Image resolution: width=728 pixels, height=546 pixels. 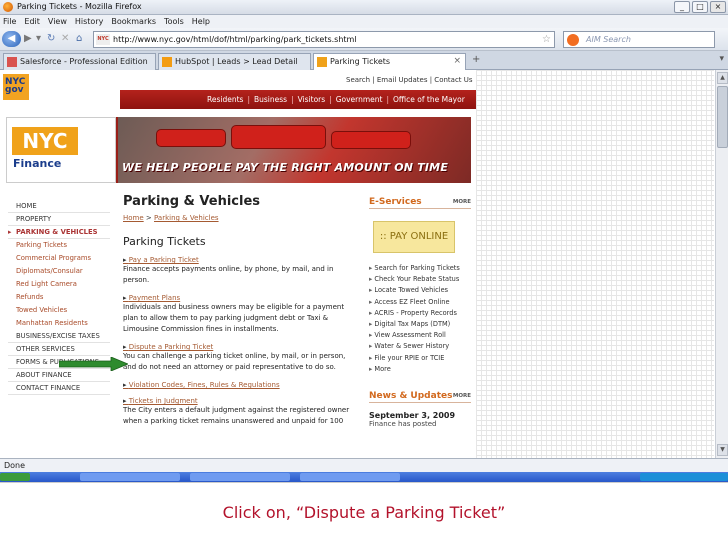 I want to click on search-placeholder: AIM Search, so click(x=608, y=39).